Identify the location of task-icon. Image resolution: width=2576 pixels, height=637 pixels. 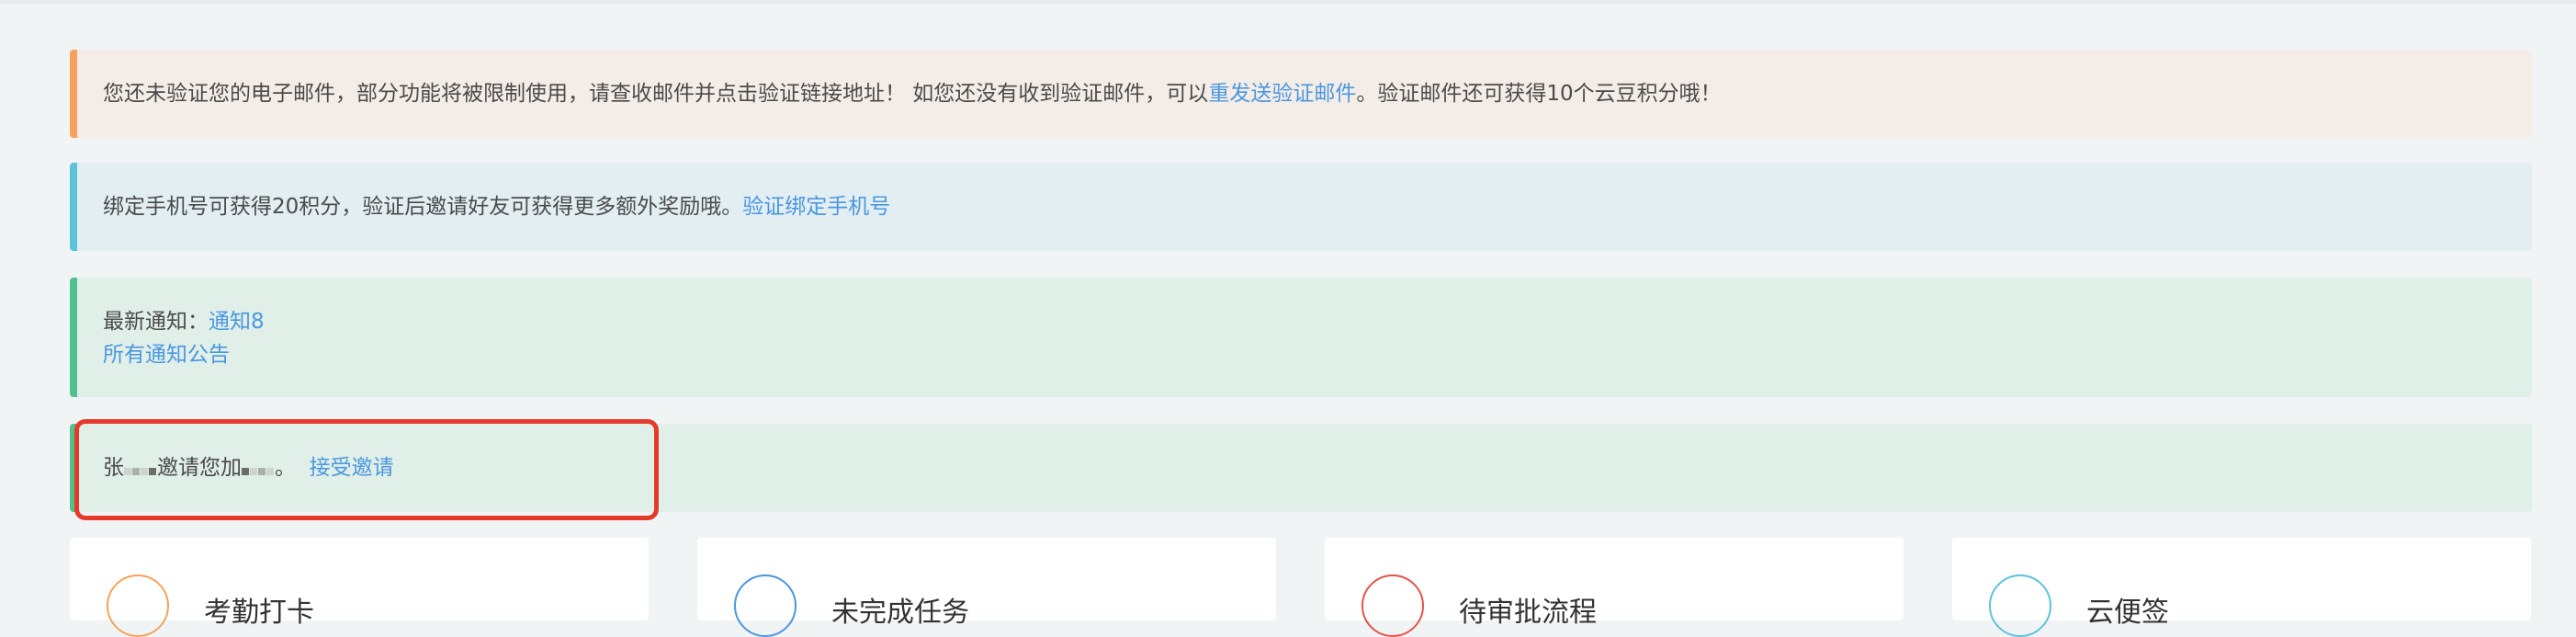
(765, 605).